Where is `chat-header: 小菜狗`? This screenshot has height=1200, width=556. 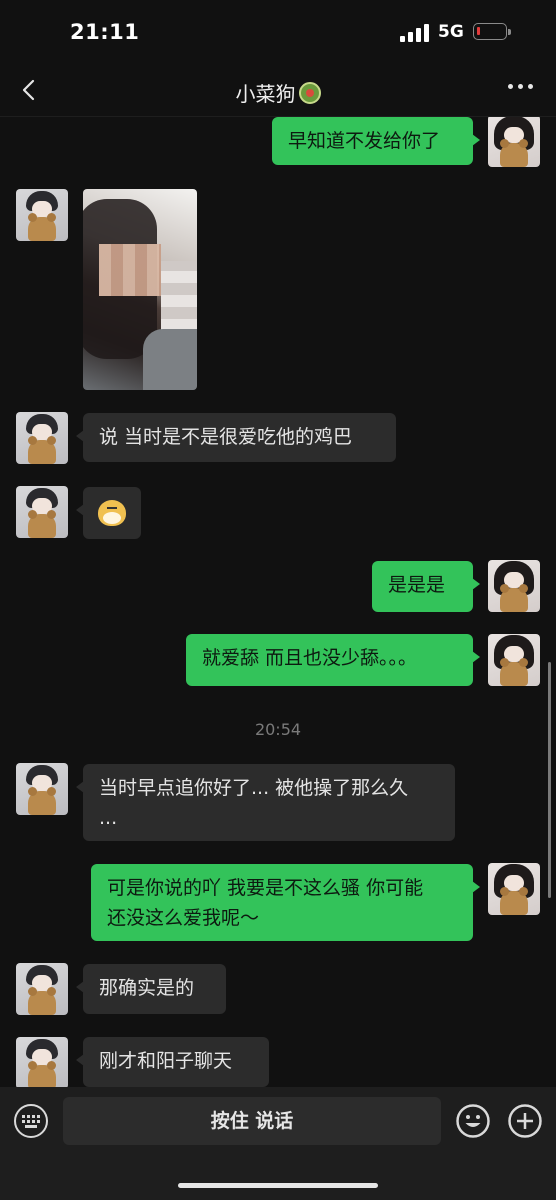 chat-header: 小菜狗 is located at coordinates (278, 91).